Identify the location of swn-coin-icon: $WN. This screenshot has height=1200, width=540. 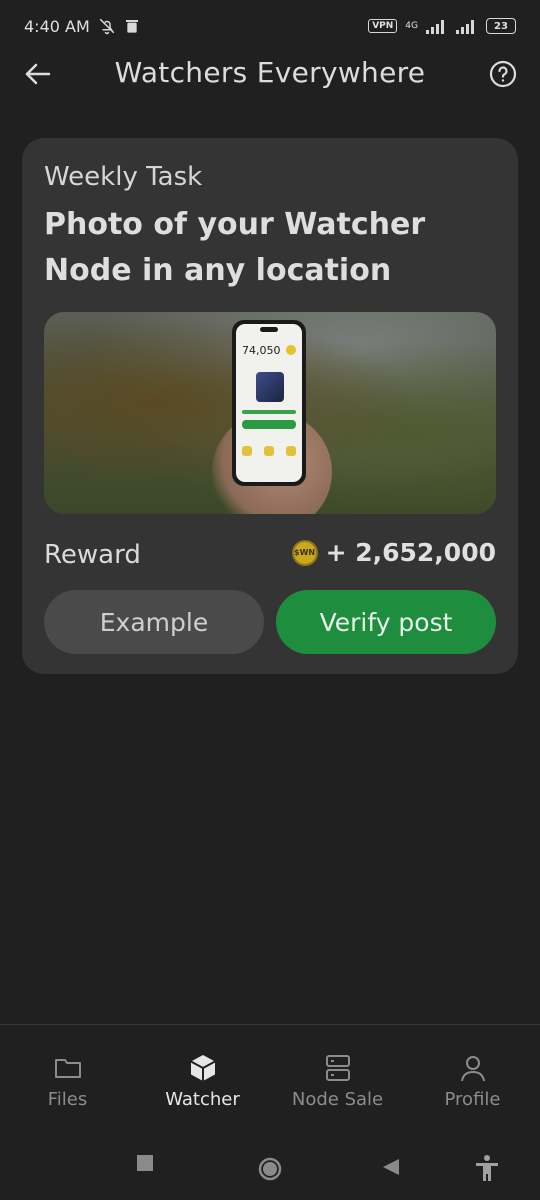
(304, 552).